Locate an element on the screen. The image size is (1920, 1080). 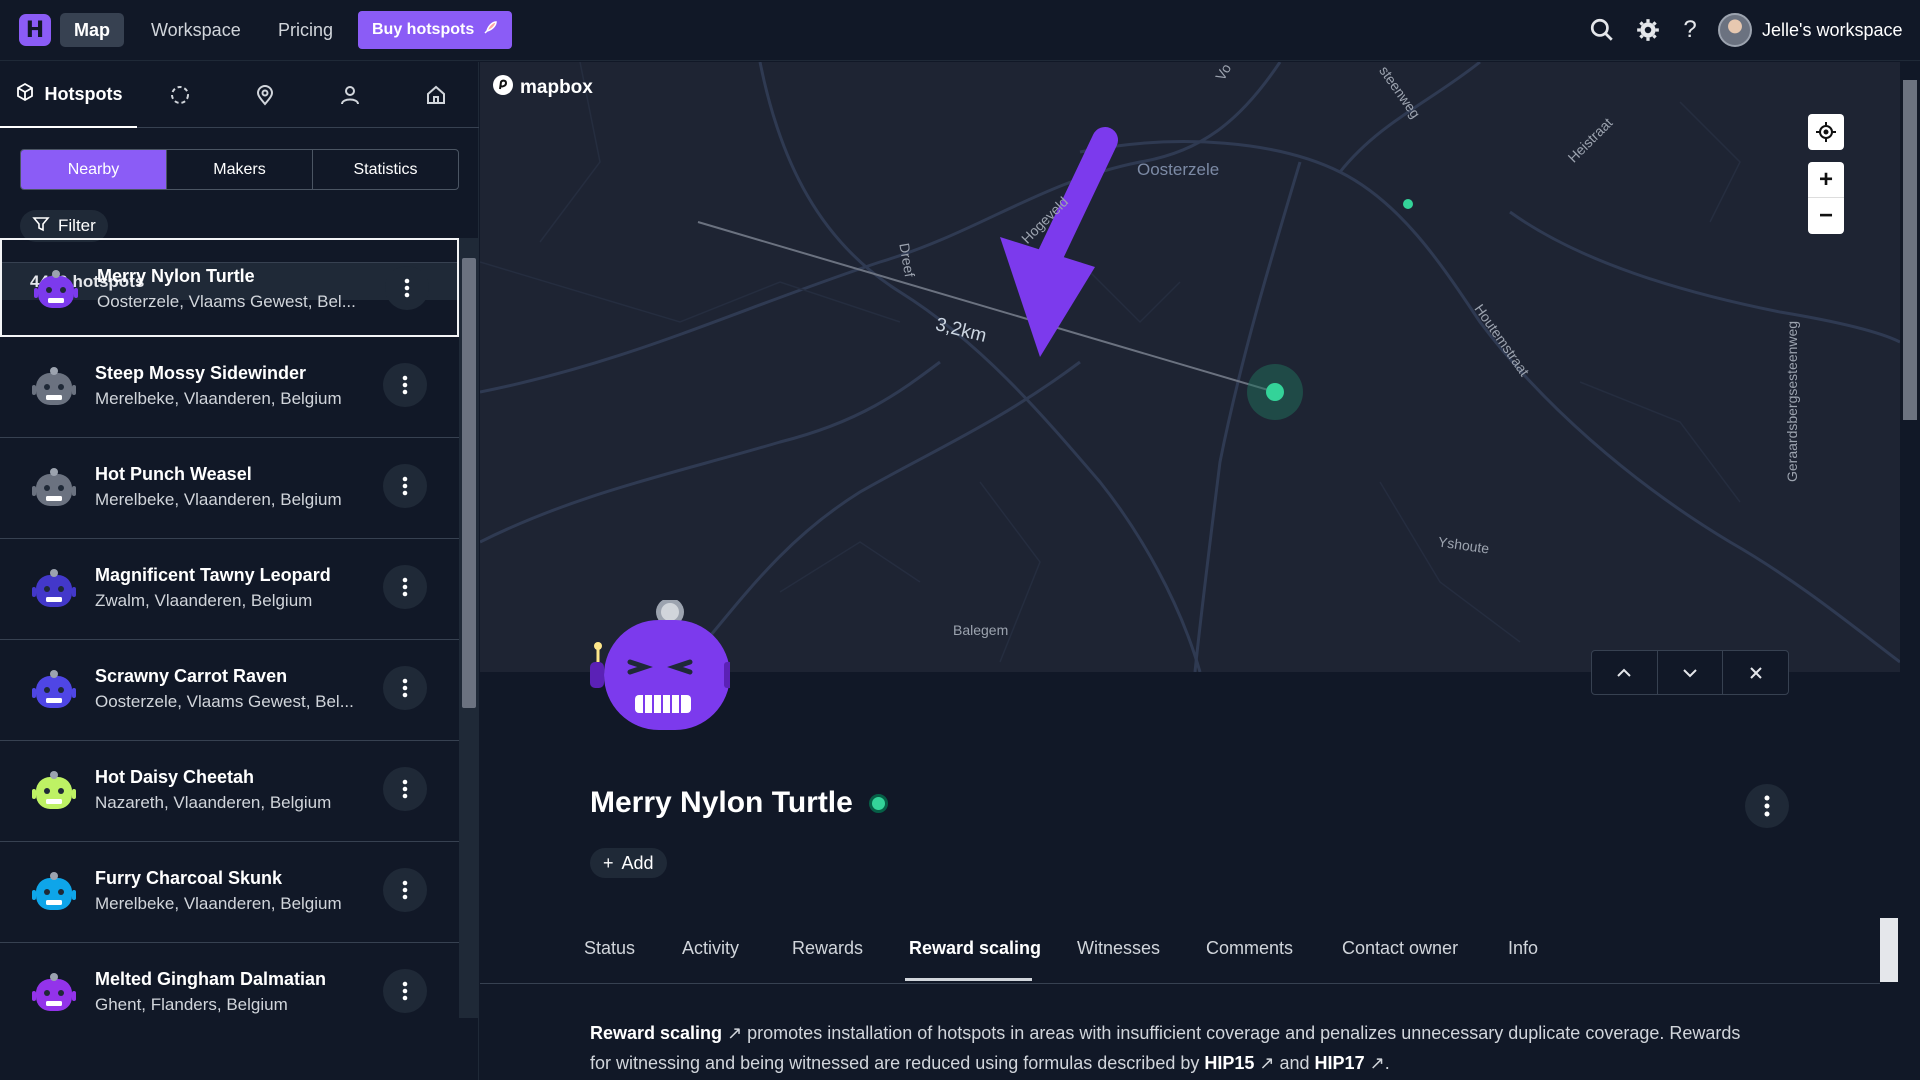
home-icon is located at coordinates (435, 95).